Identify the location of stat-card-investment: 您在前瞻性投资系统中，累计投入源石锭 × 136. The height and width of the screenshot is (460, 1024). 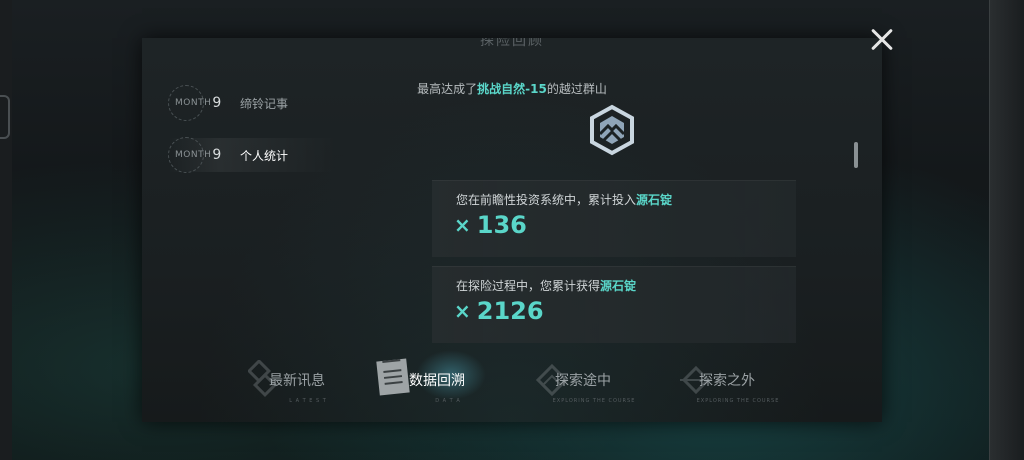
(614, 218).